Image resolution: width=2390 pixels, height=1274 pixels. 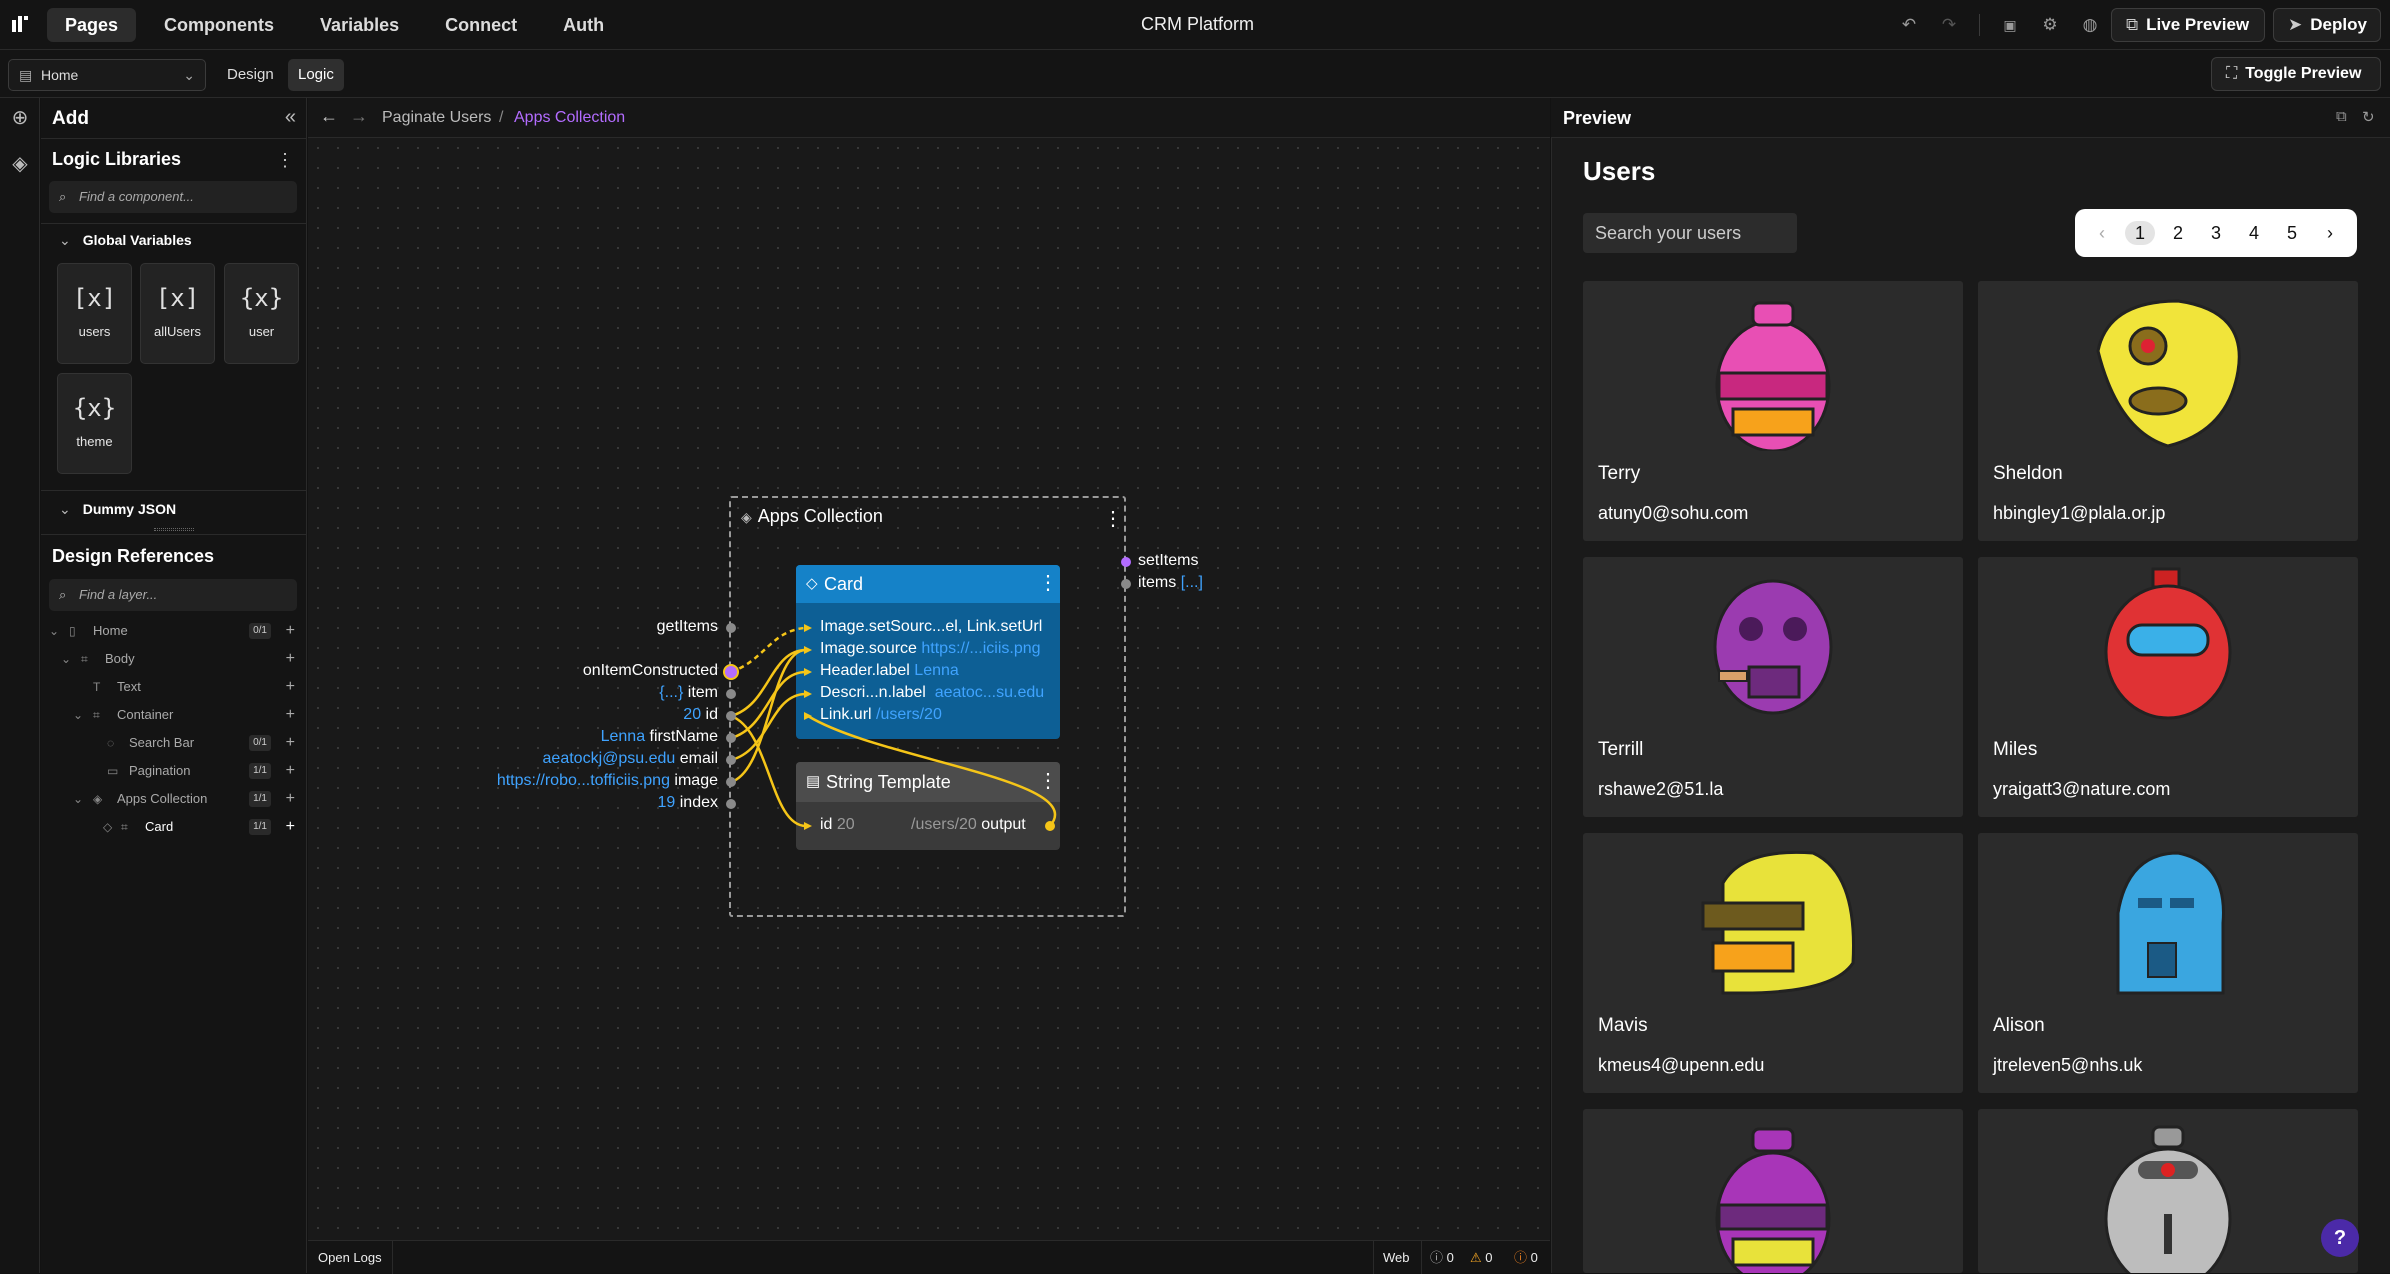 I want to click on layer-pagination: ▭ Pagination 1/1 +, so click(x=174, y=771).